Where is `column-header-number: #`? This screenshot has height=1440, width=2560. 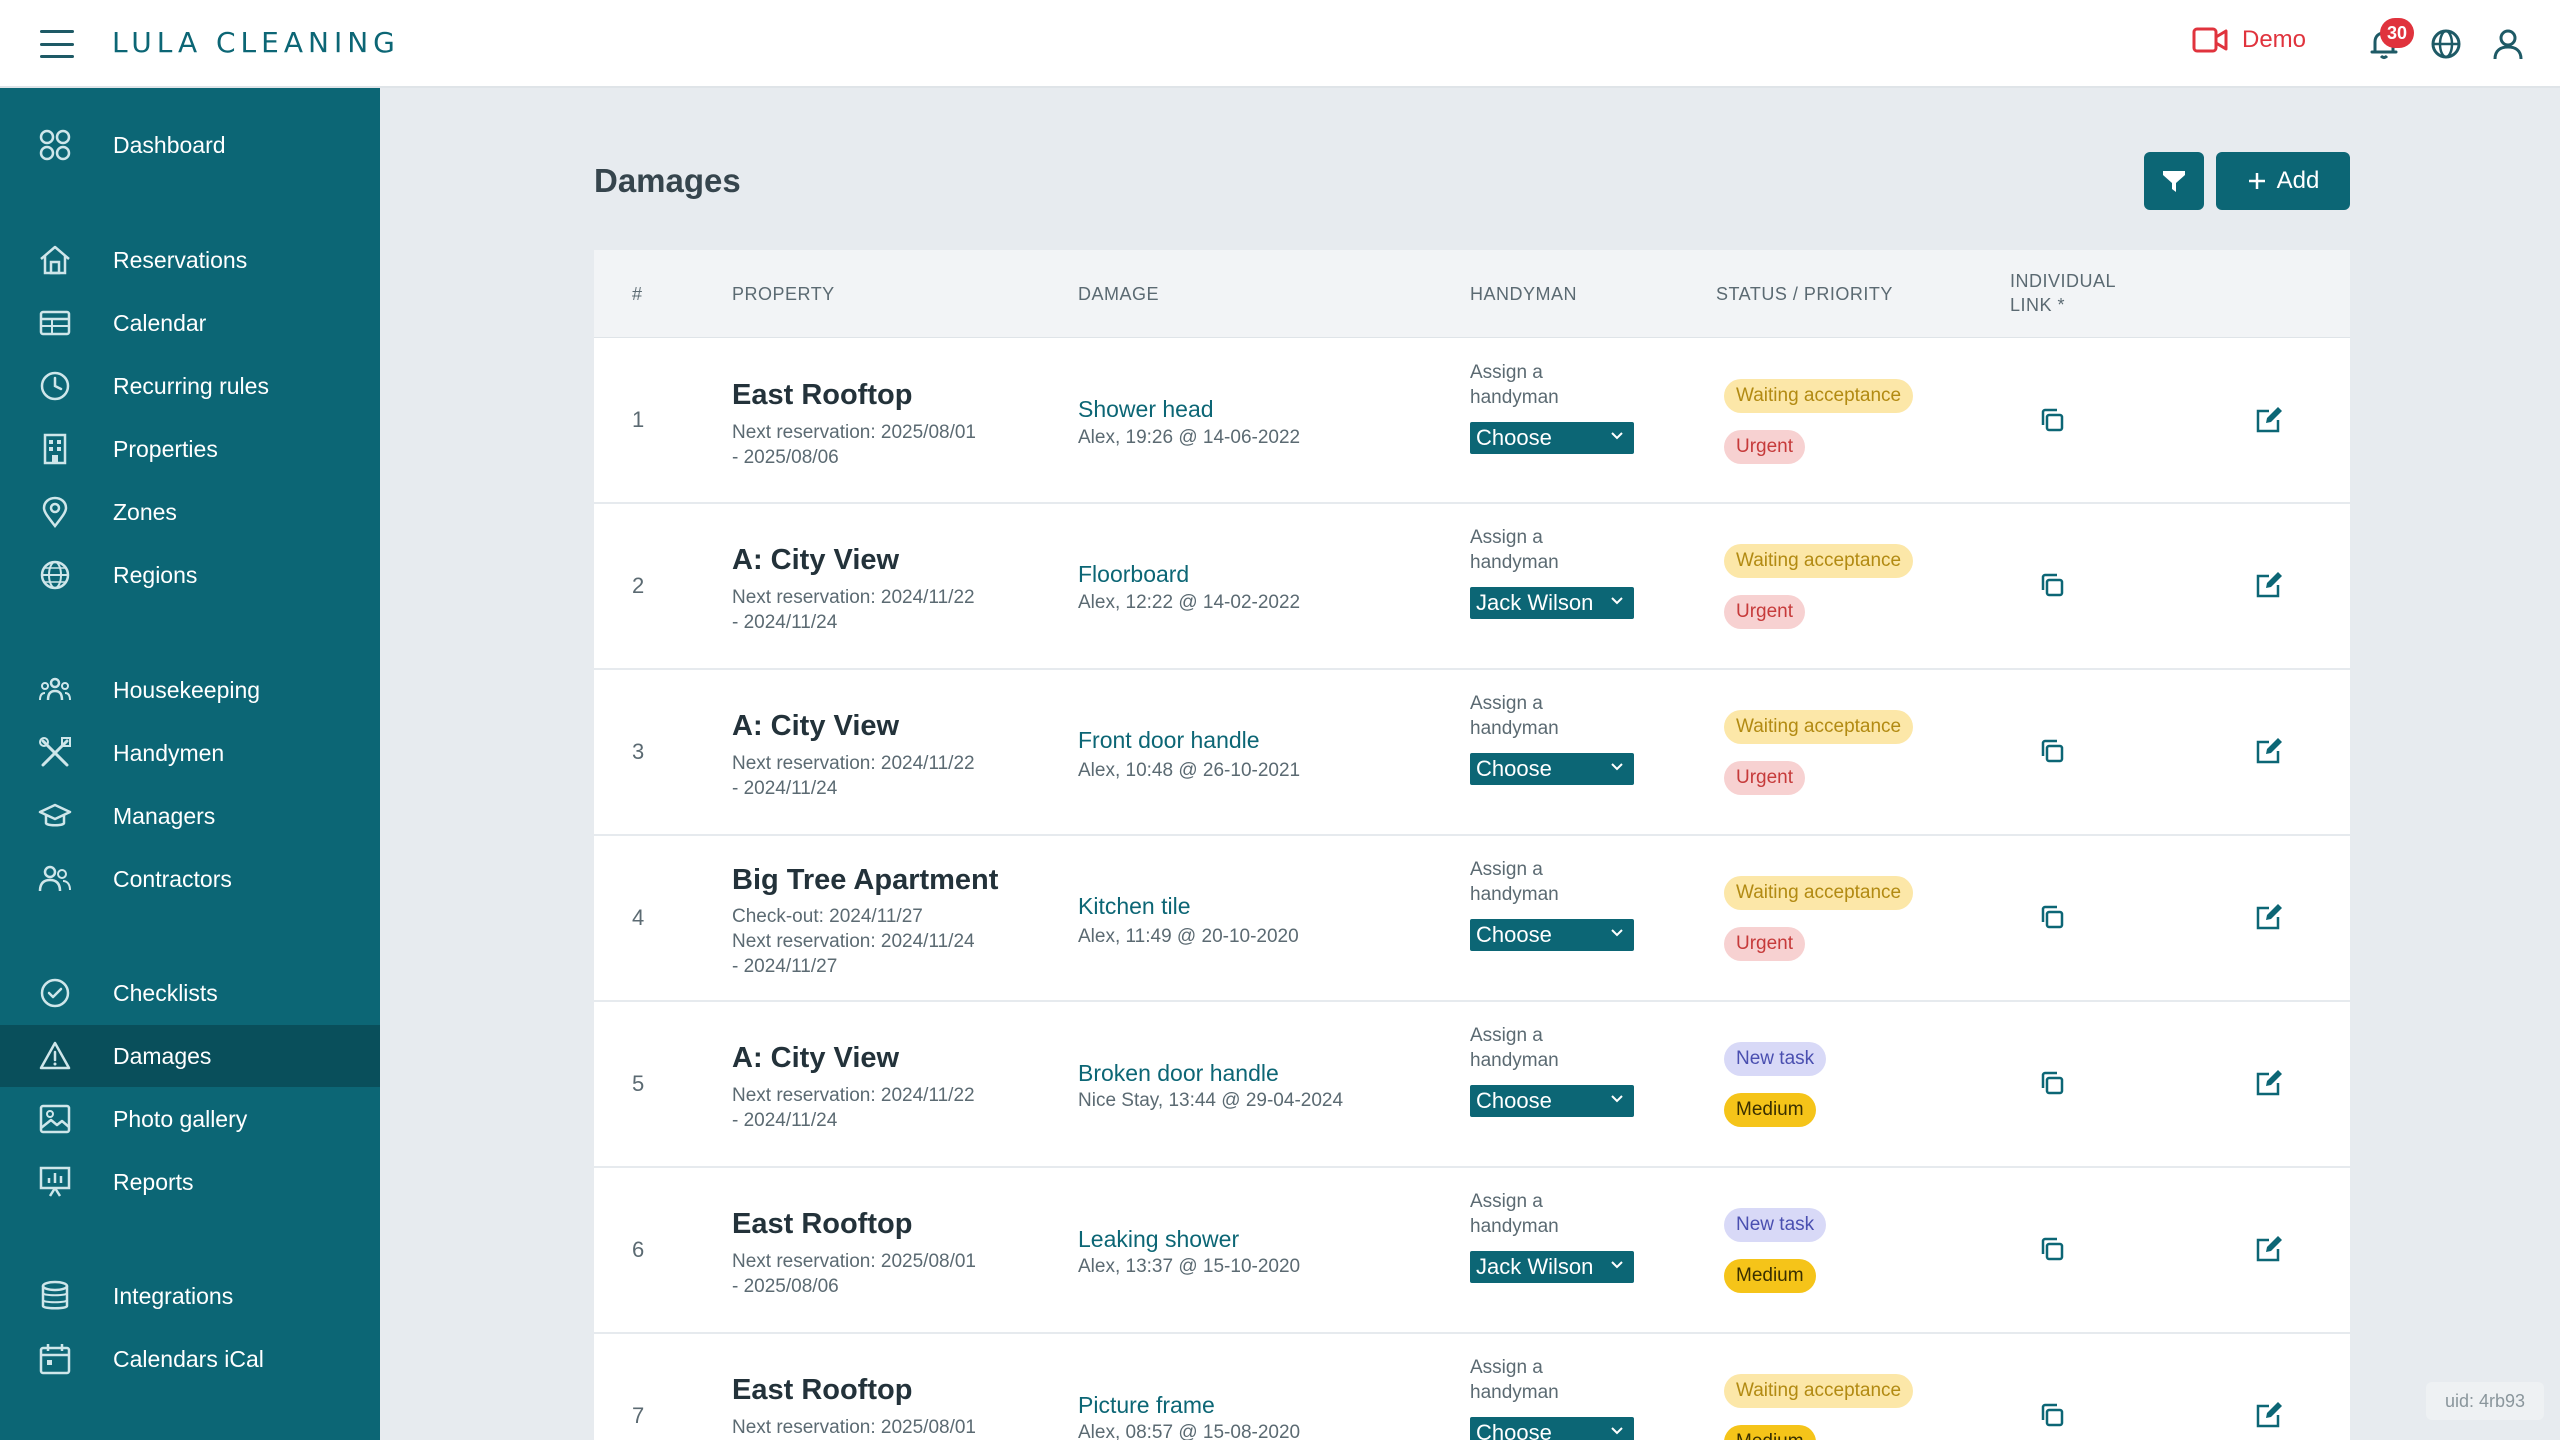
column-header-number: # is located at coordinates (637, 294).